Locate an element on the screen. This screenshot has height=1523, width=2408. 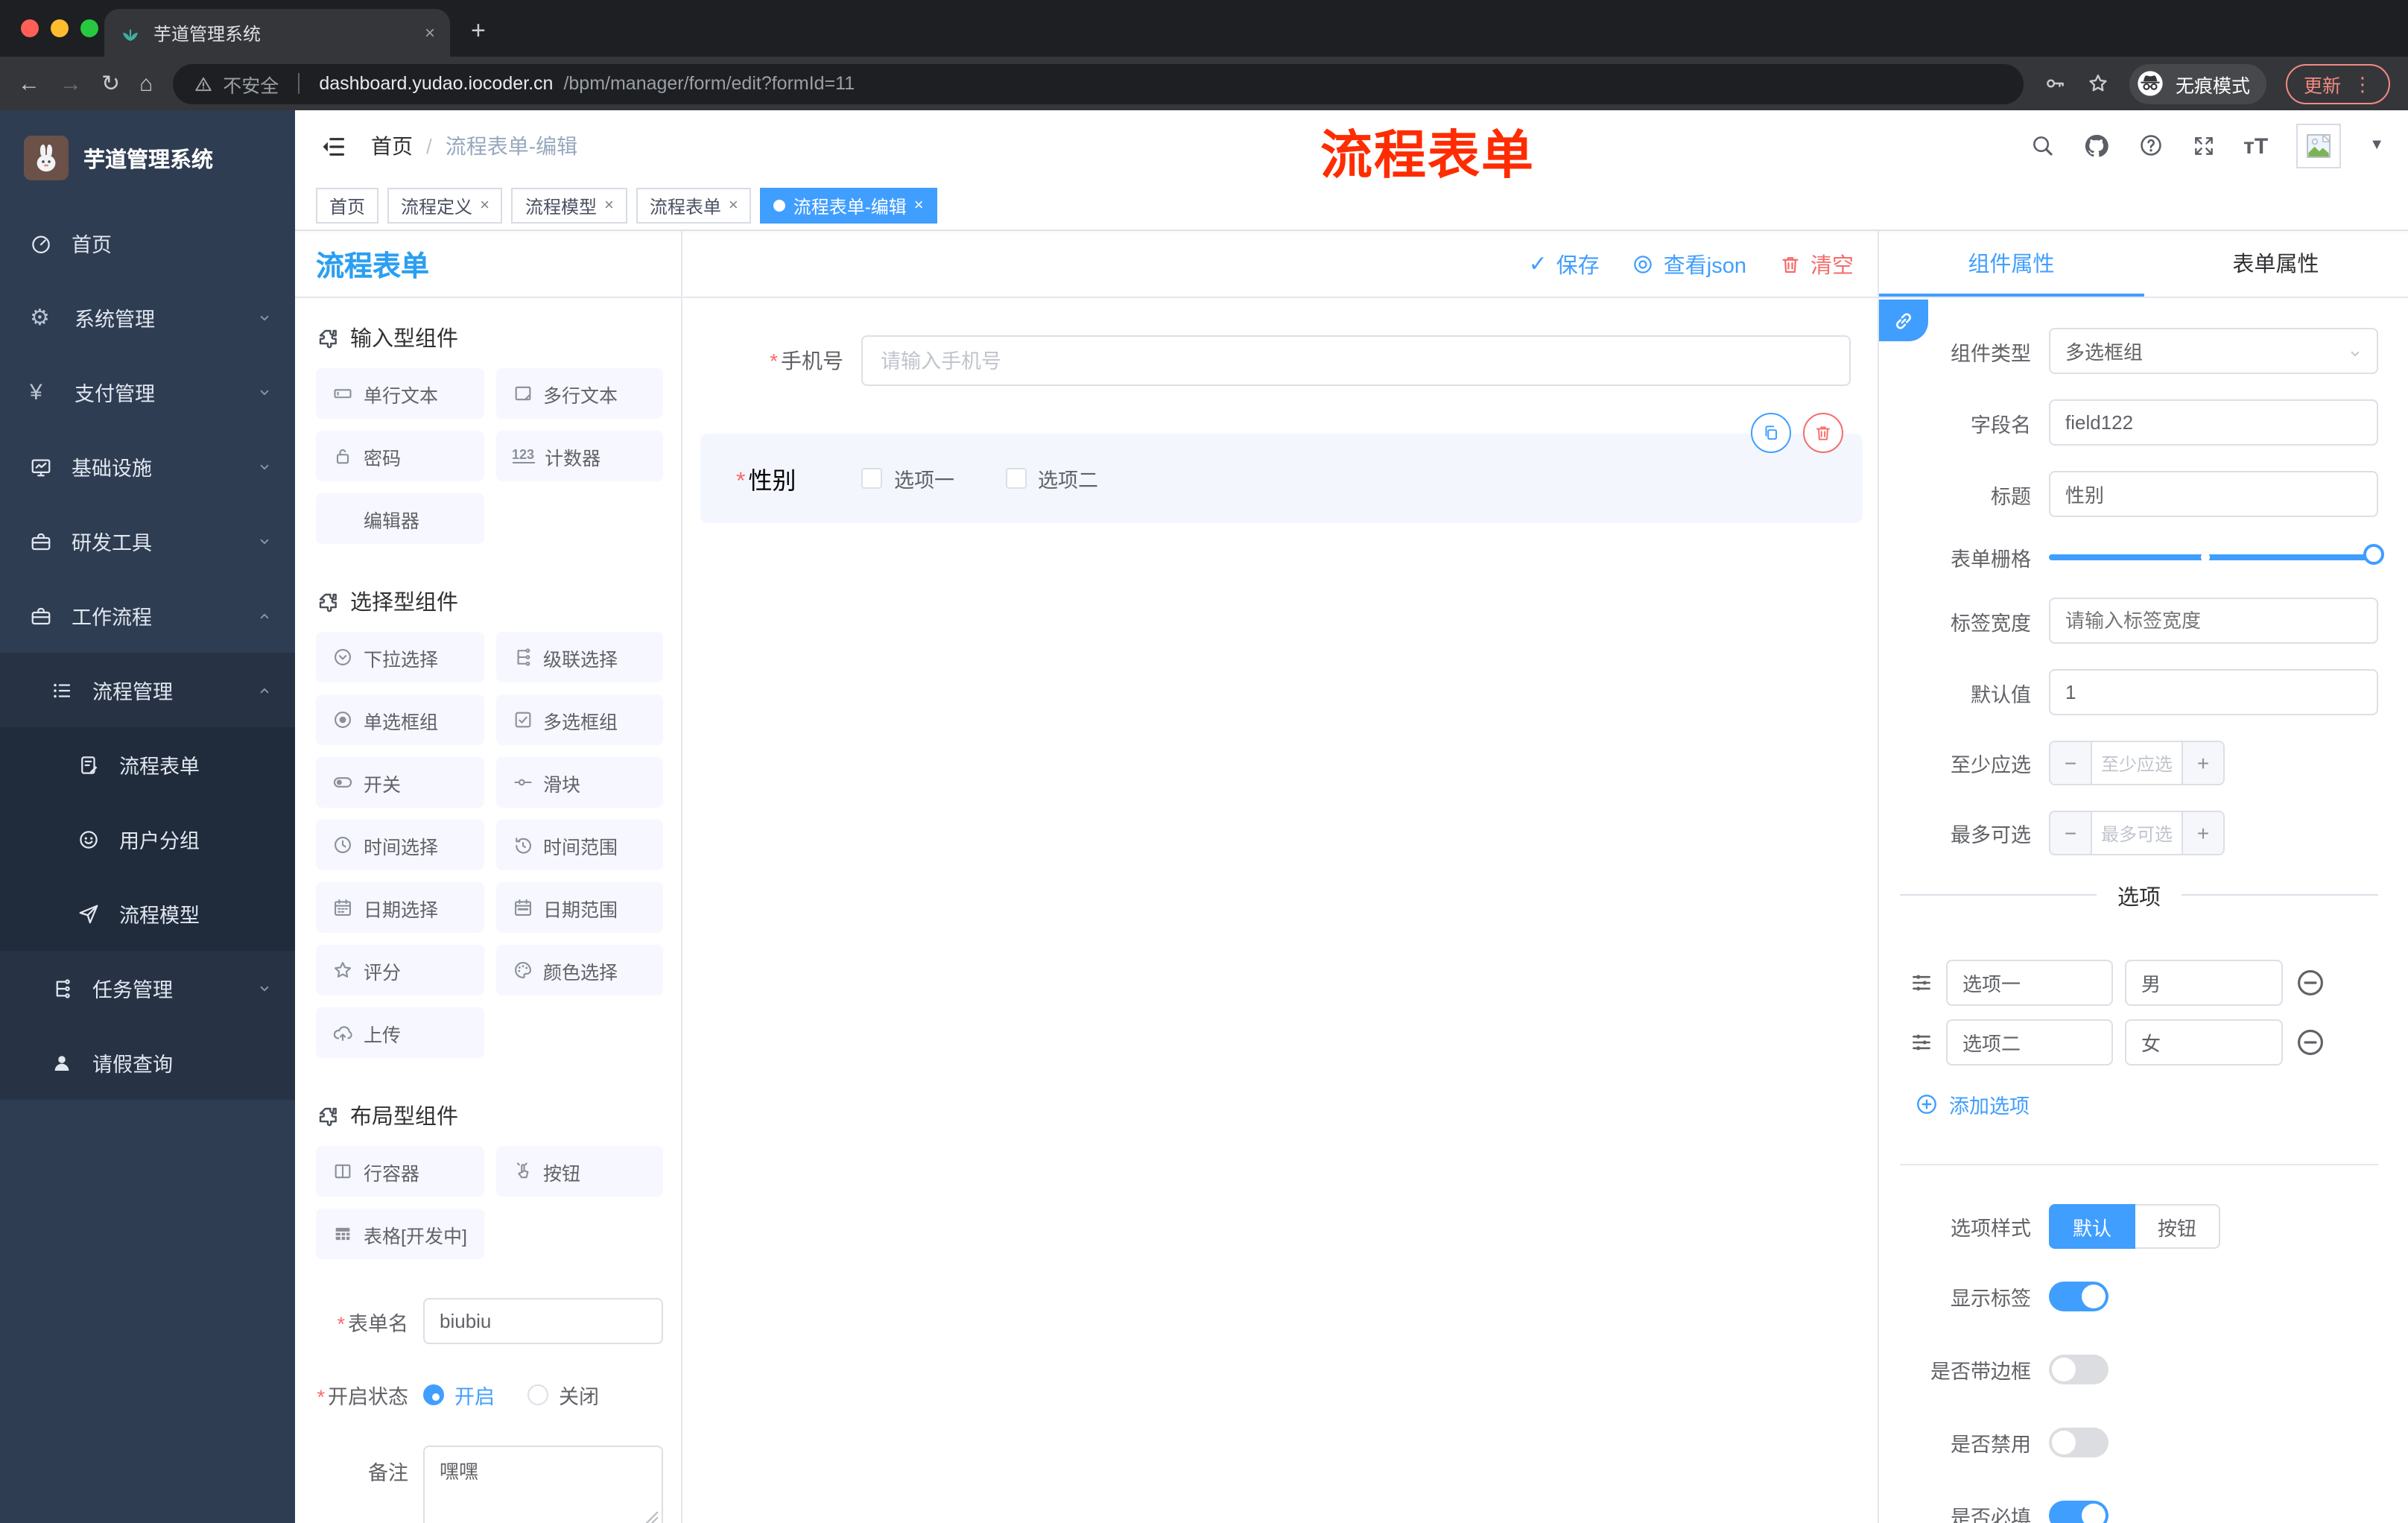
save-button: ✓ 保存 is located at coordinates (1564, 264).